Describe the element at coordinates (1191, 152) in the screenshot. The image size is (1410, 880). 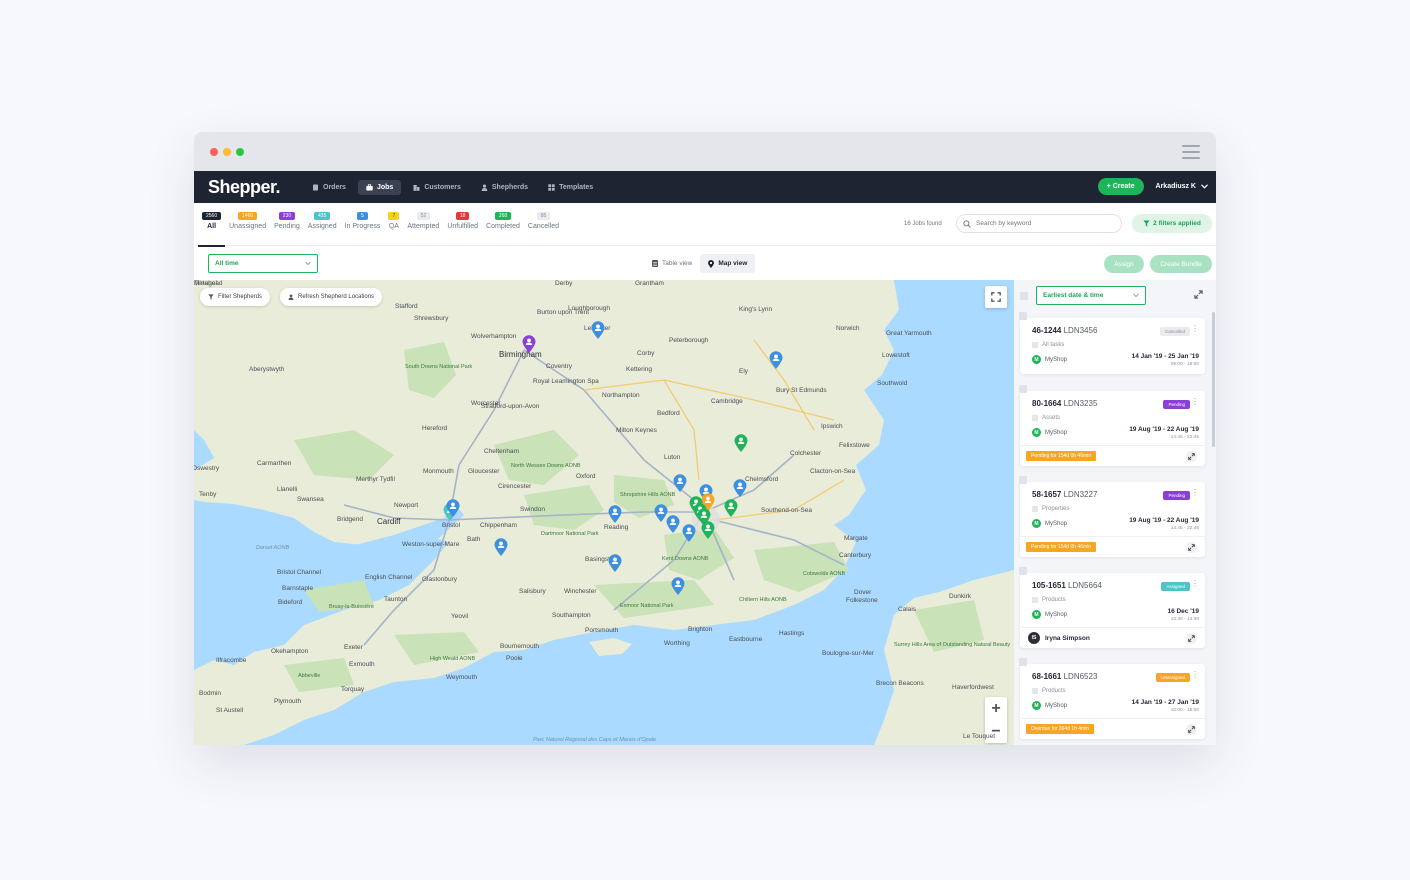
I see `hamburger-menu-icon` at that location.